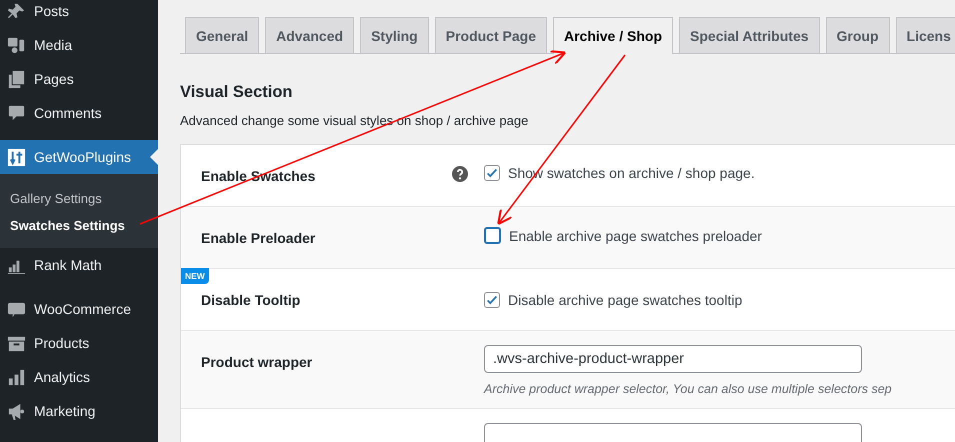  I want to click on submenu-item: Gallery Settings, so click(79, 198).